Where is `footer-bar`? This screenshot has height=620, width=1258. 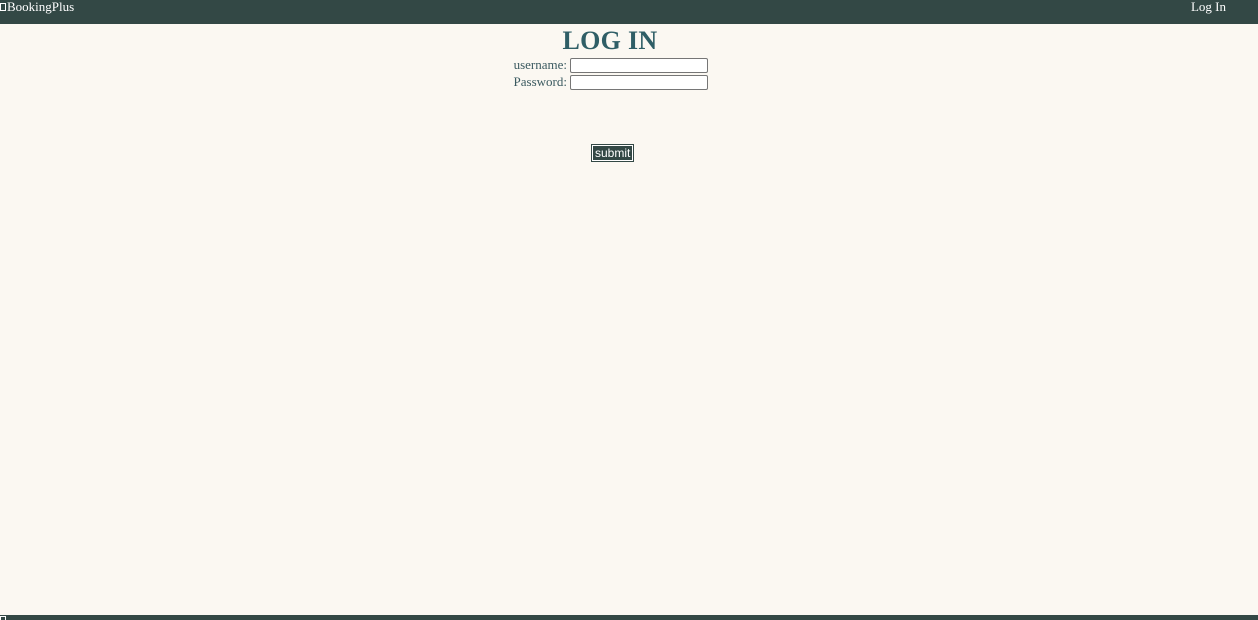
footer-bar is located at coordinates (629, 617).